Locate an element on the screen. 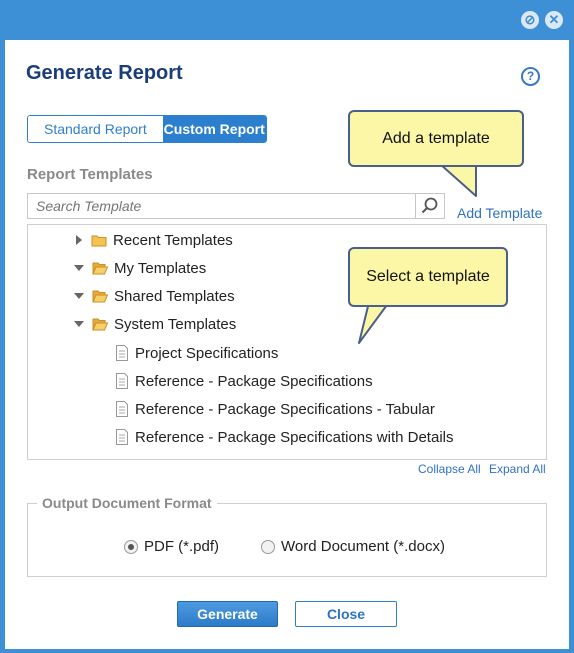 The image size is (574, 653). tree-label: Recent Templates is located at coordinates (173, 240).